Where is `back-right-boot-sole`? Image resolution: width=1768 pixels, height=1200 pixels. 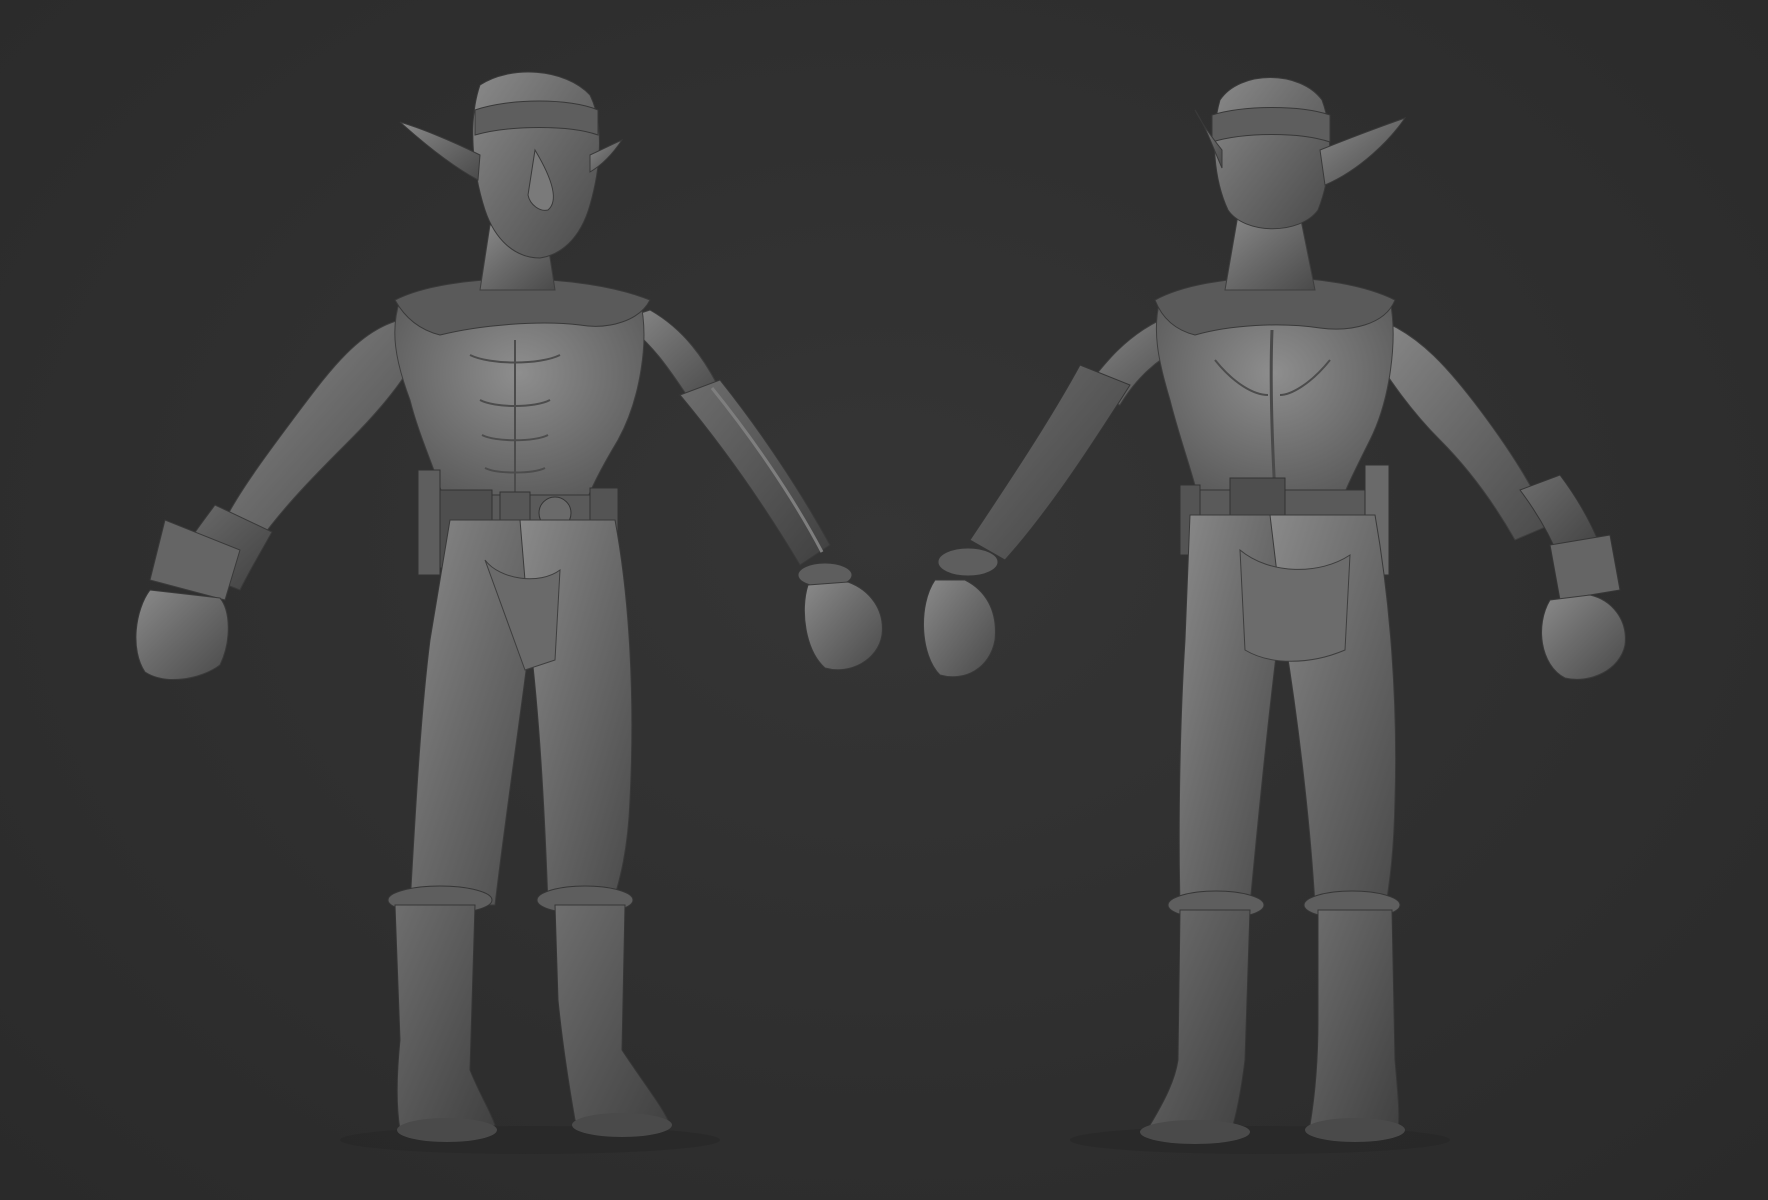
back-right-boot-sole is located at coordinates (1355, 1130).